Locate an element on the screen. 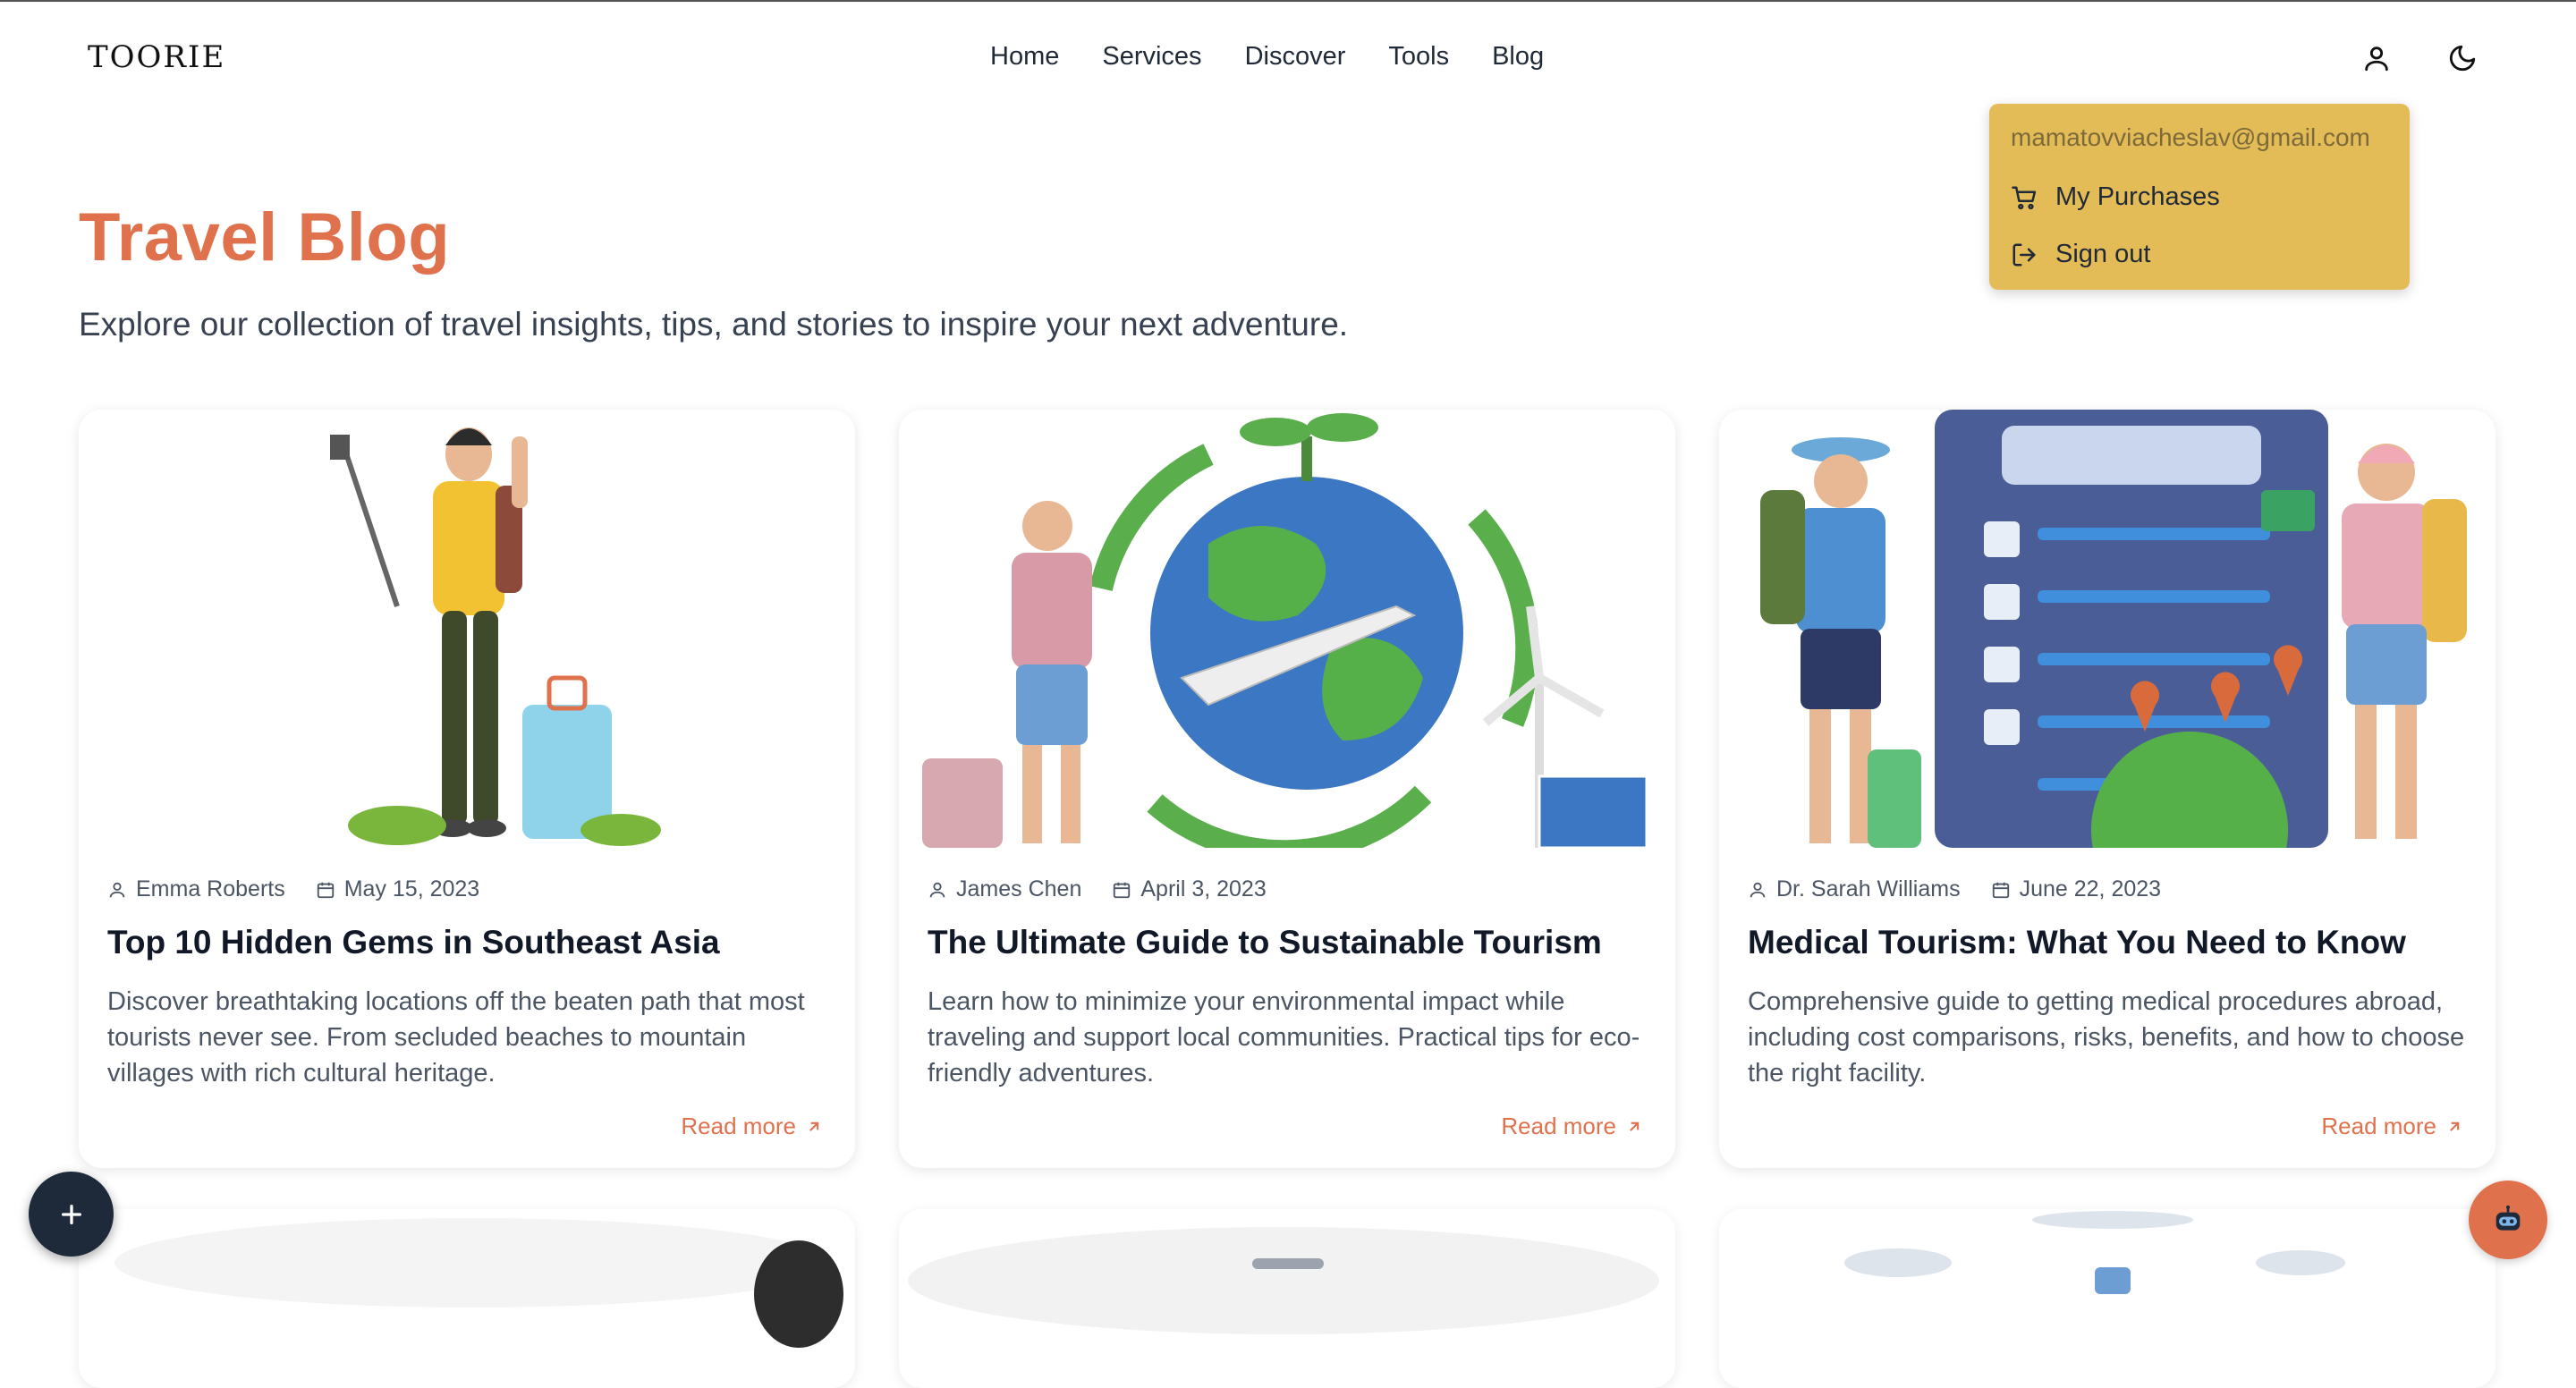  post-date: June 22, 2023 is located at coordinates (2090, 888).